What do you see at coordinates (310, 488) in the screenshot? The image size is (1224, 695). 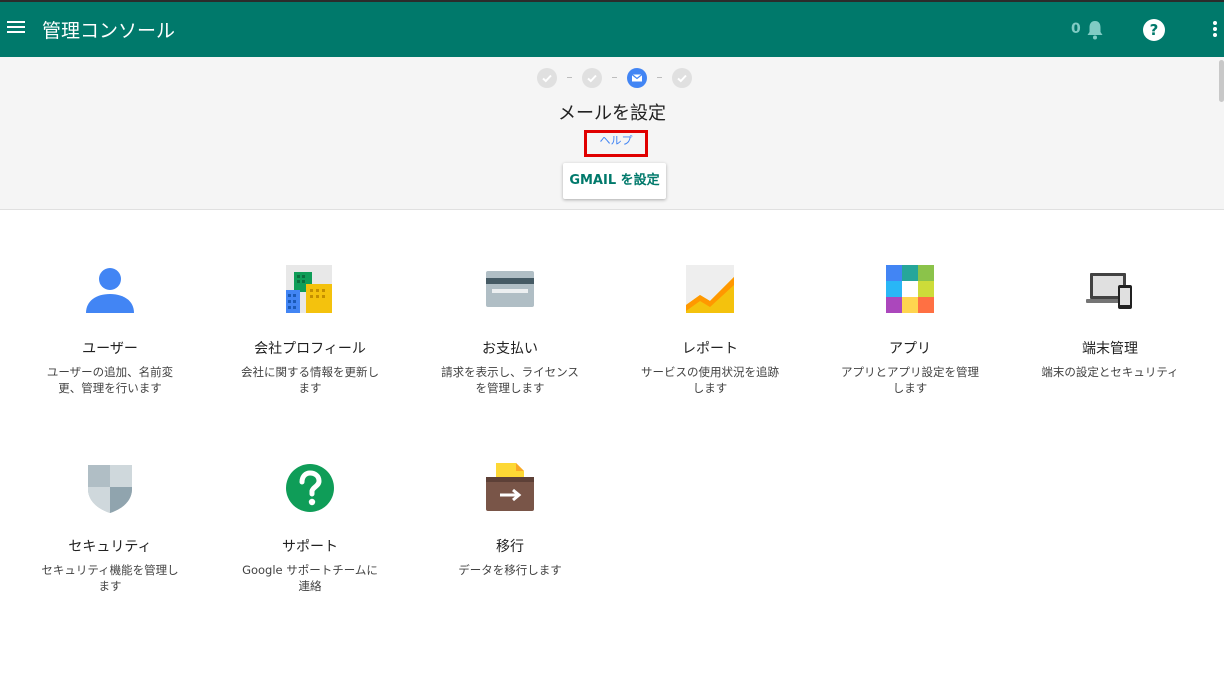 I see `support-question-icon` at bounding box center [310, 488].